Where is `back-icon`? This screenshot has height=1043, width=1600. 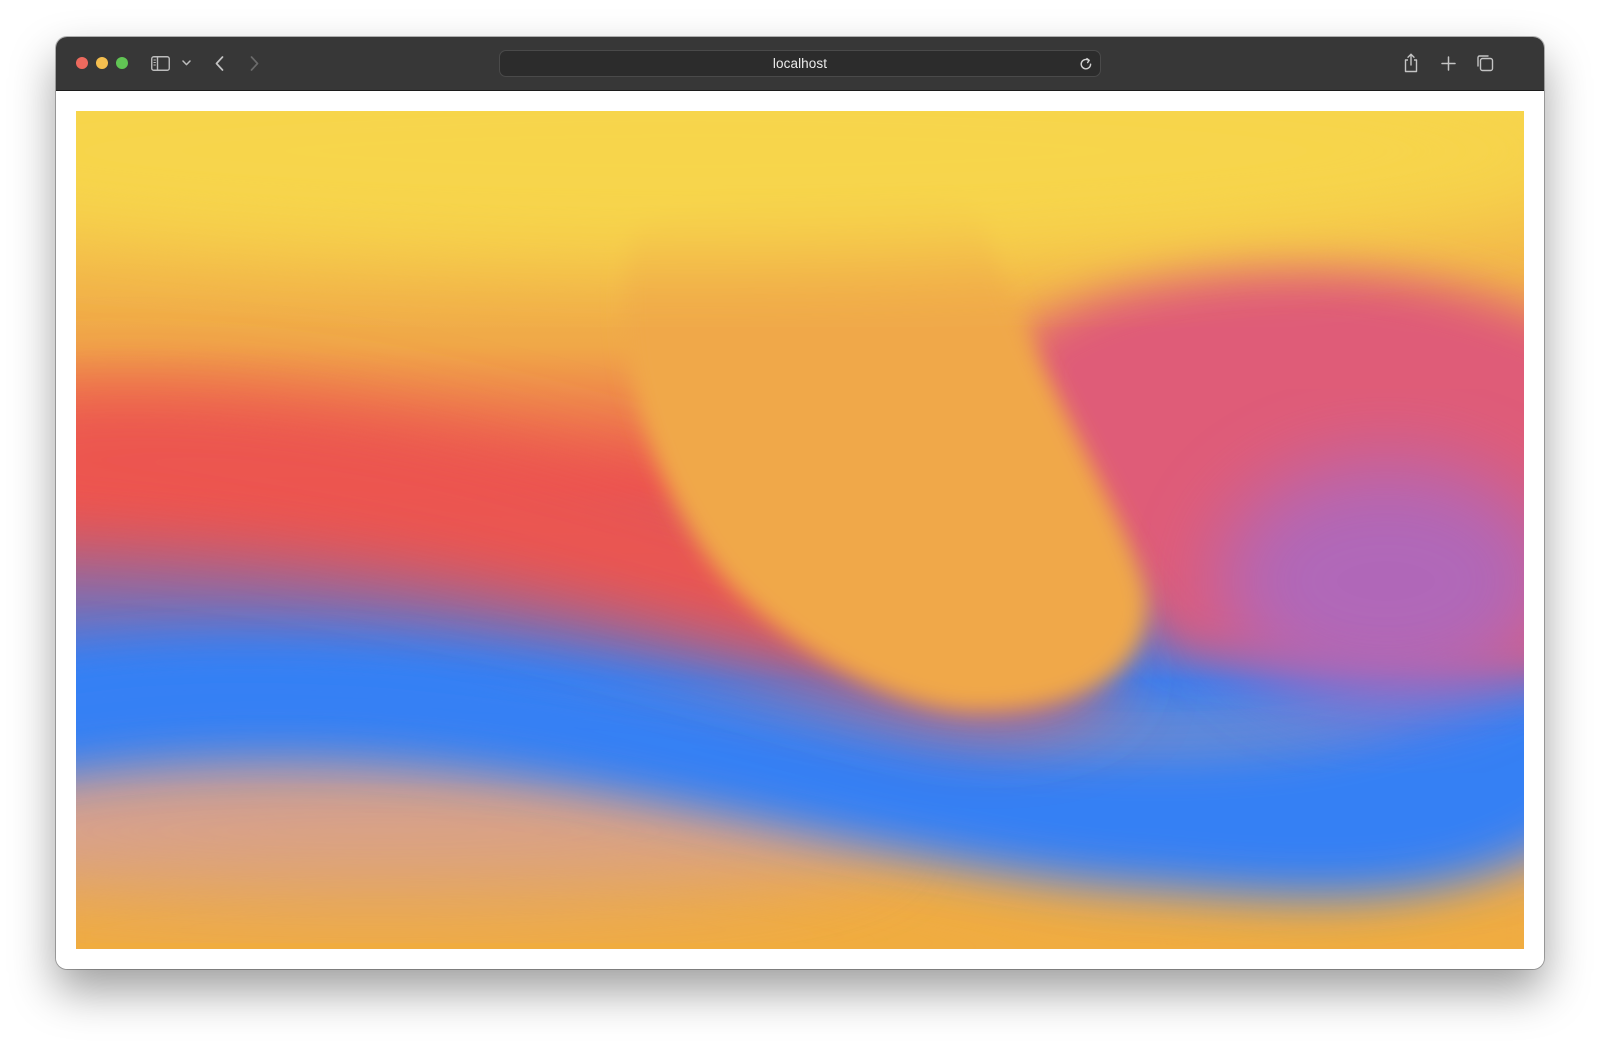 back-icon is located at coordinates (219, 63).